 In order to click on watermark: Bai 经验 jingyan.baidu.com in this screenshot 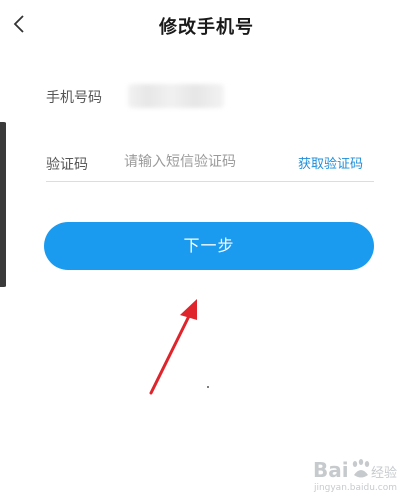, I will do `click(355, 474)`.